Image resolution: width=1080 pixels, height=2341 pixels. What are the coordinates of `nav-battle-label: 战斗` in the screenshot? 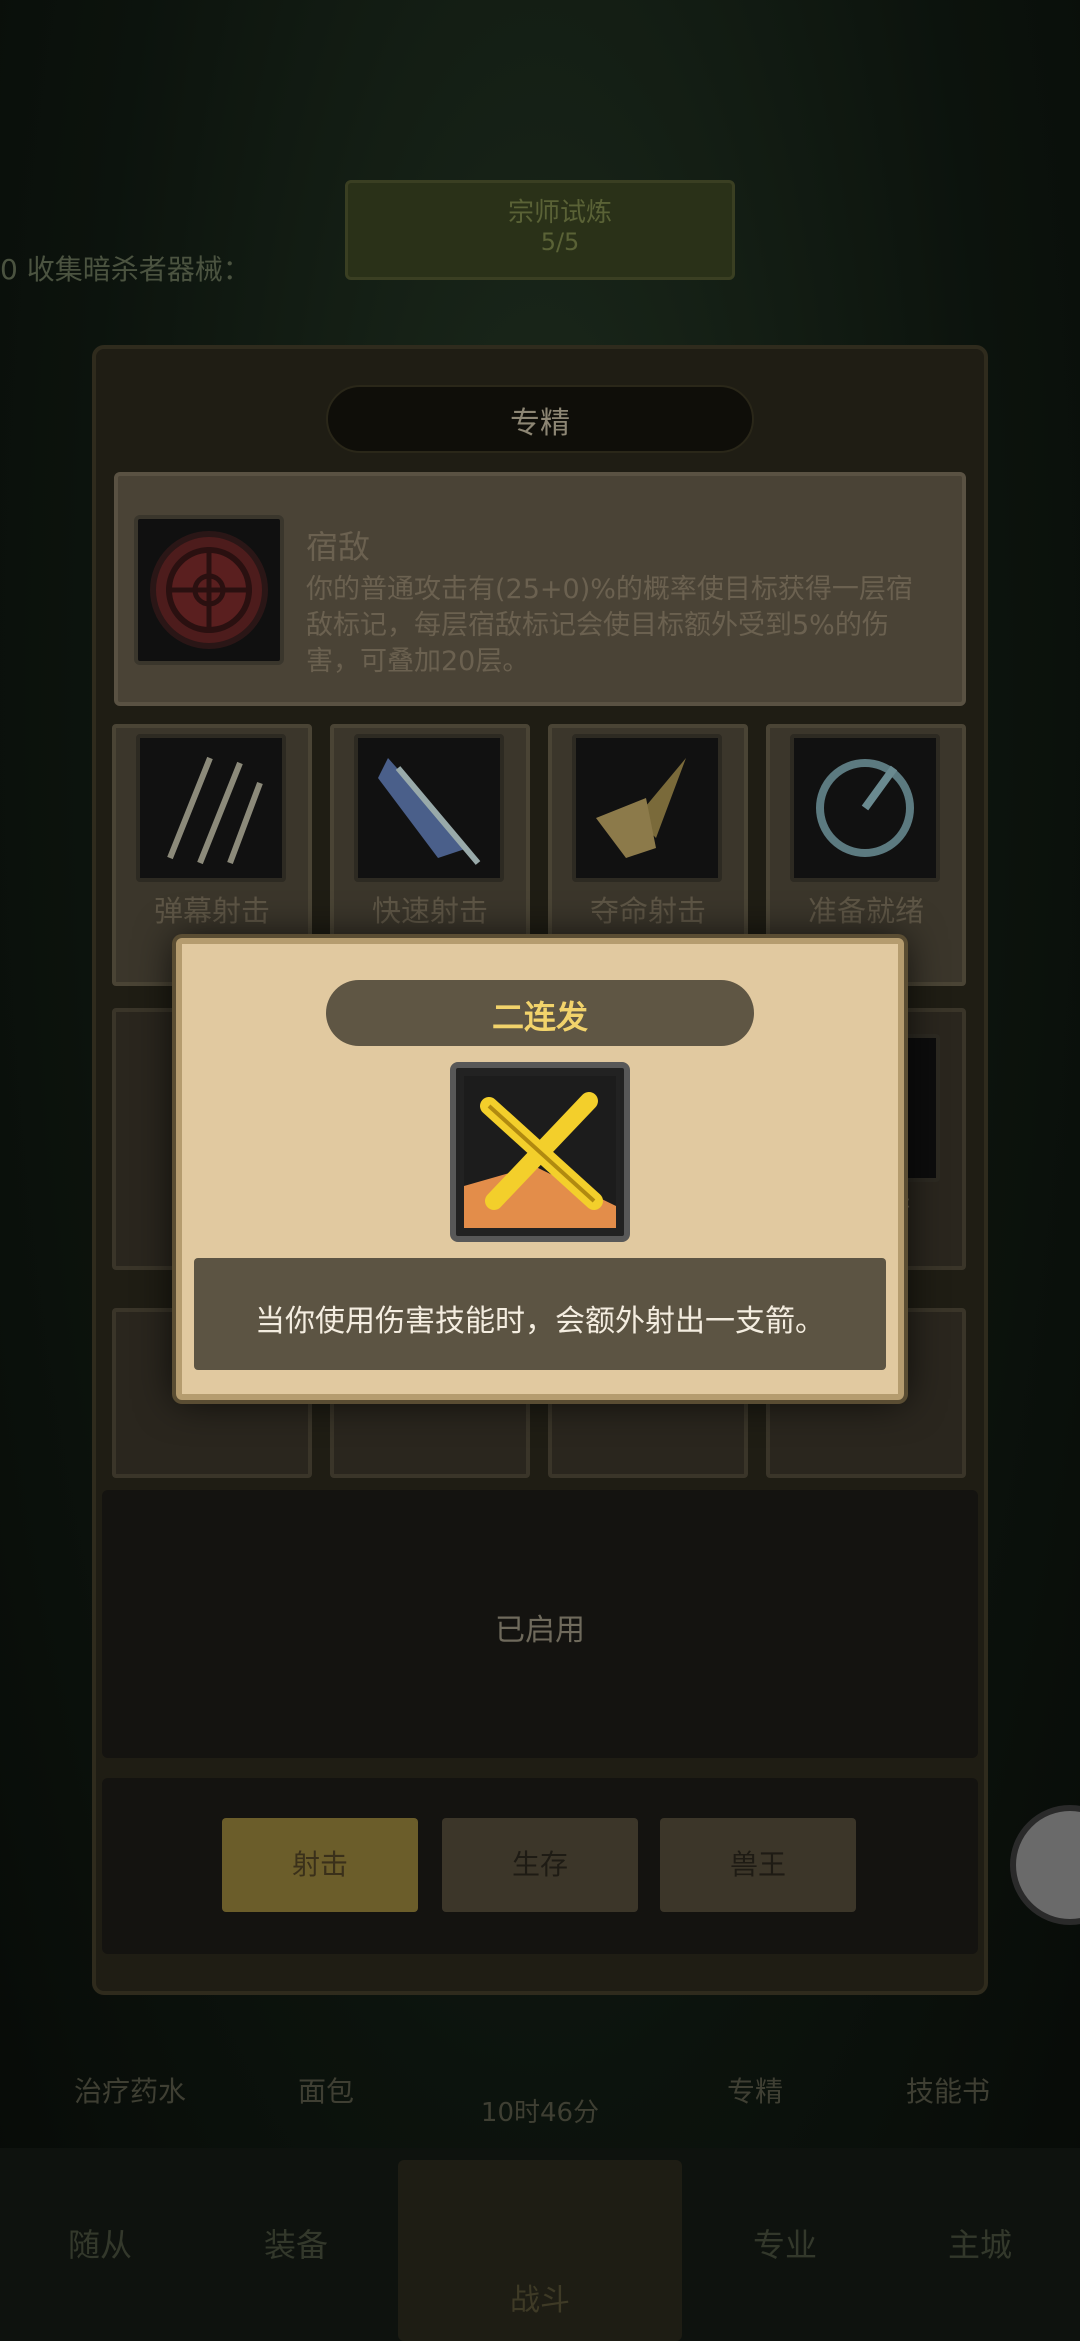 It's located at (540, 2300).